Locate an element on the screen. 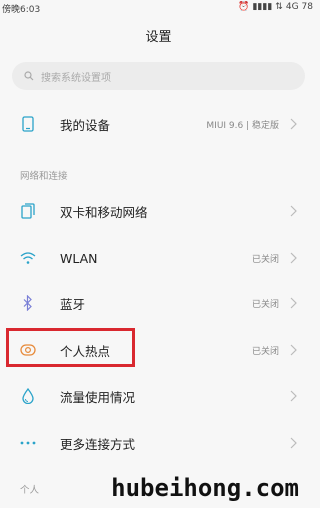 This screenshot has width=320, height=508. page-title: 设置 is located at coordinates (158, 37).